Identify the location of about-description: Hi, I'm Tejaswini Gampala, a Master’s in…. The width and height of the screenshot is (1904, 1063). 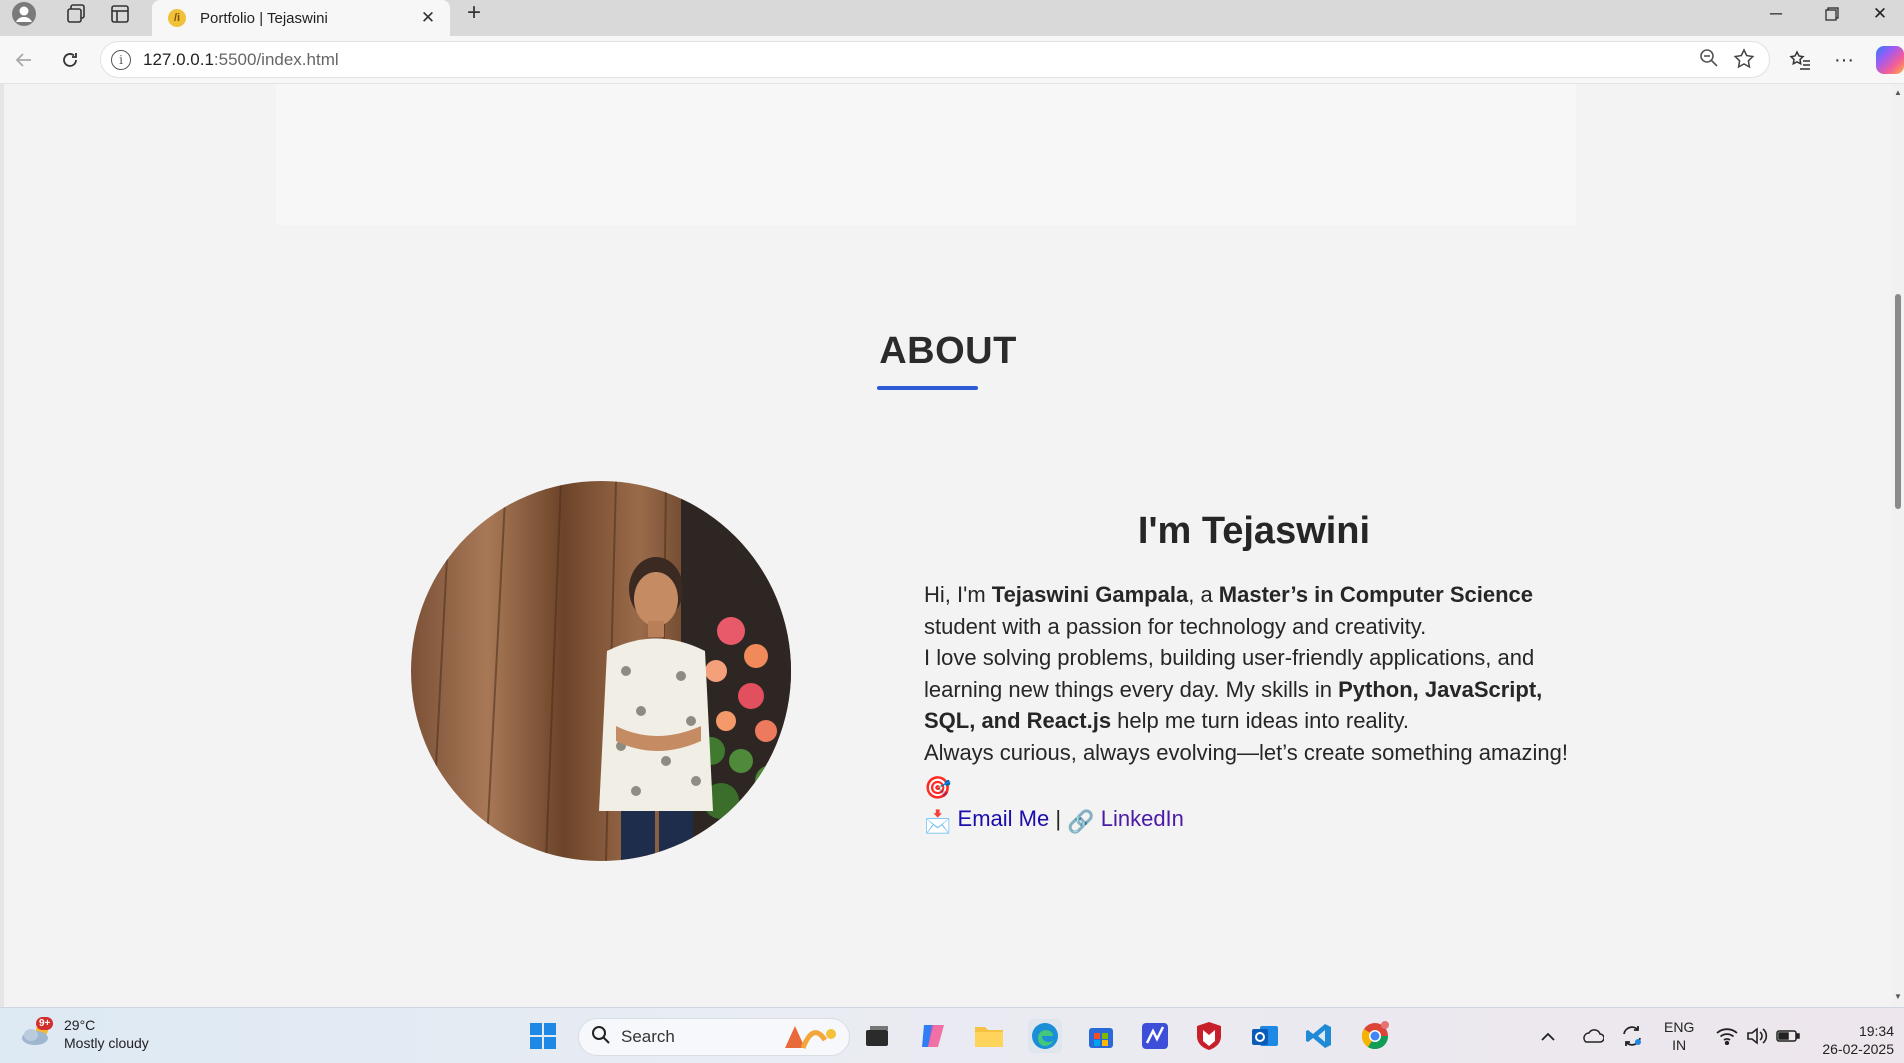
(1254, 708).